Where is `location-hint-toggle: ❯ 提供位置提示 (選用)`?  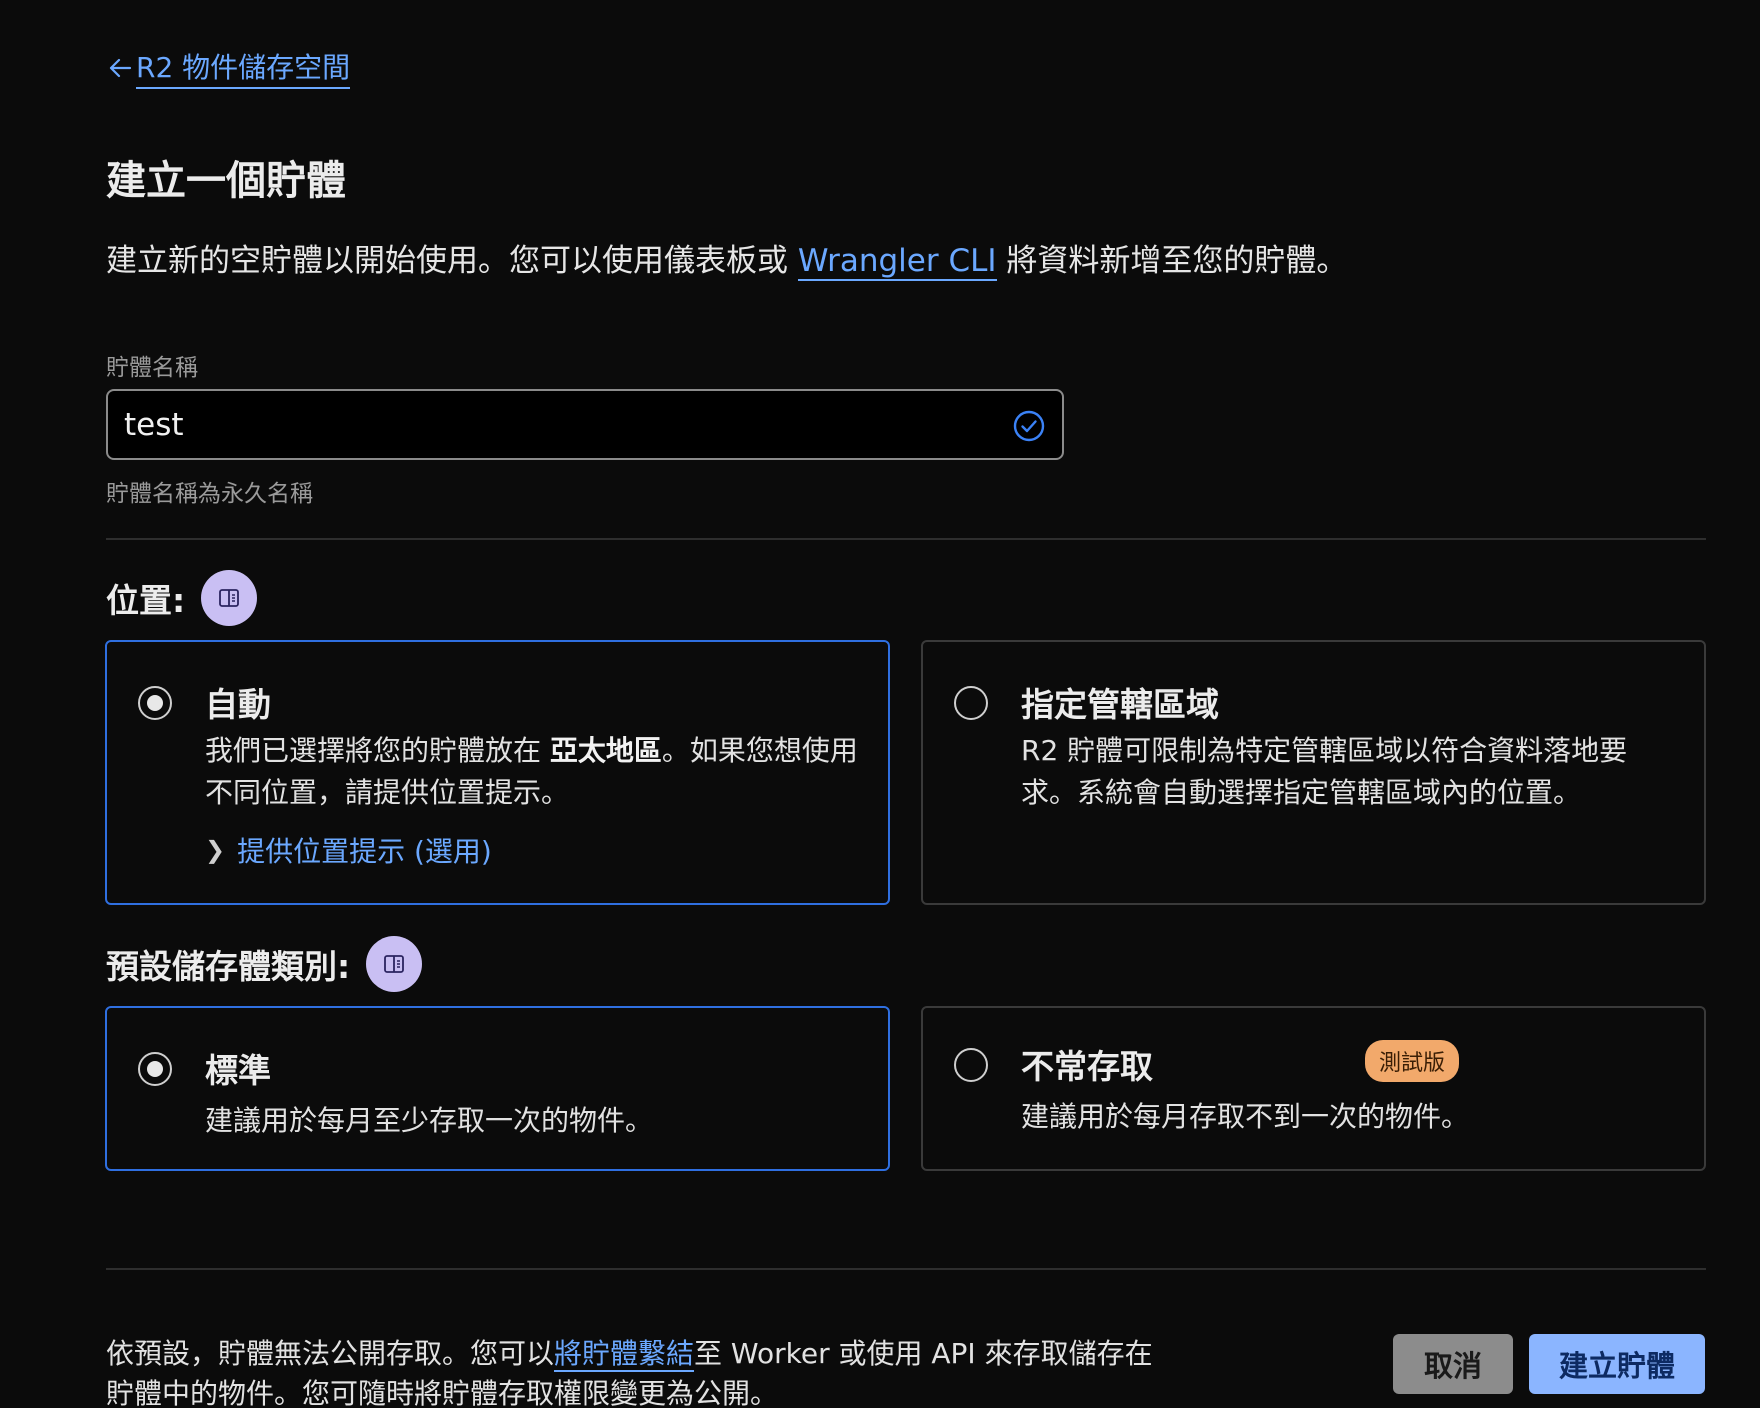
location-hint-toggle: ❯ 提供位置提示 (選用) is located at coordinates (348, 850).